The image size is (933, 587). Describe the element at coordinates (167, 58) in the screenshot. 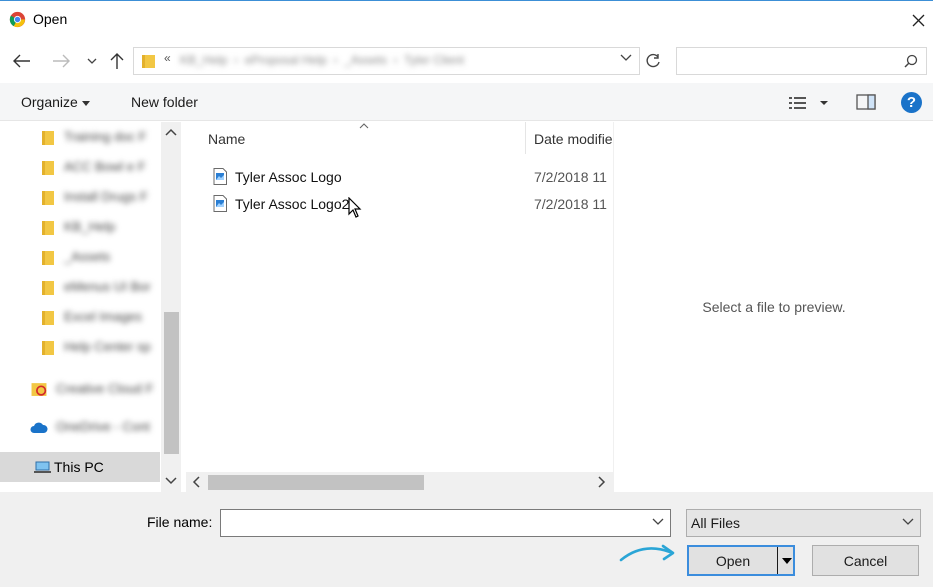

I see `overflow-chevron: «` at that location.